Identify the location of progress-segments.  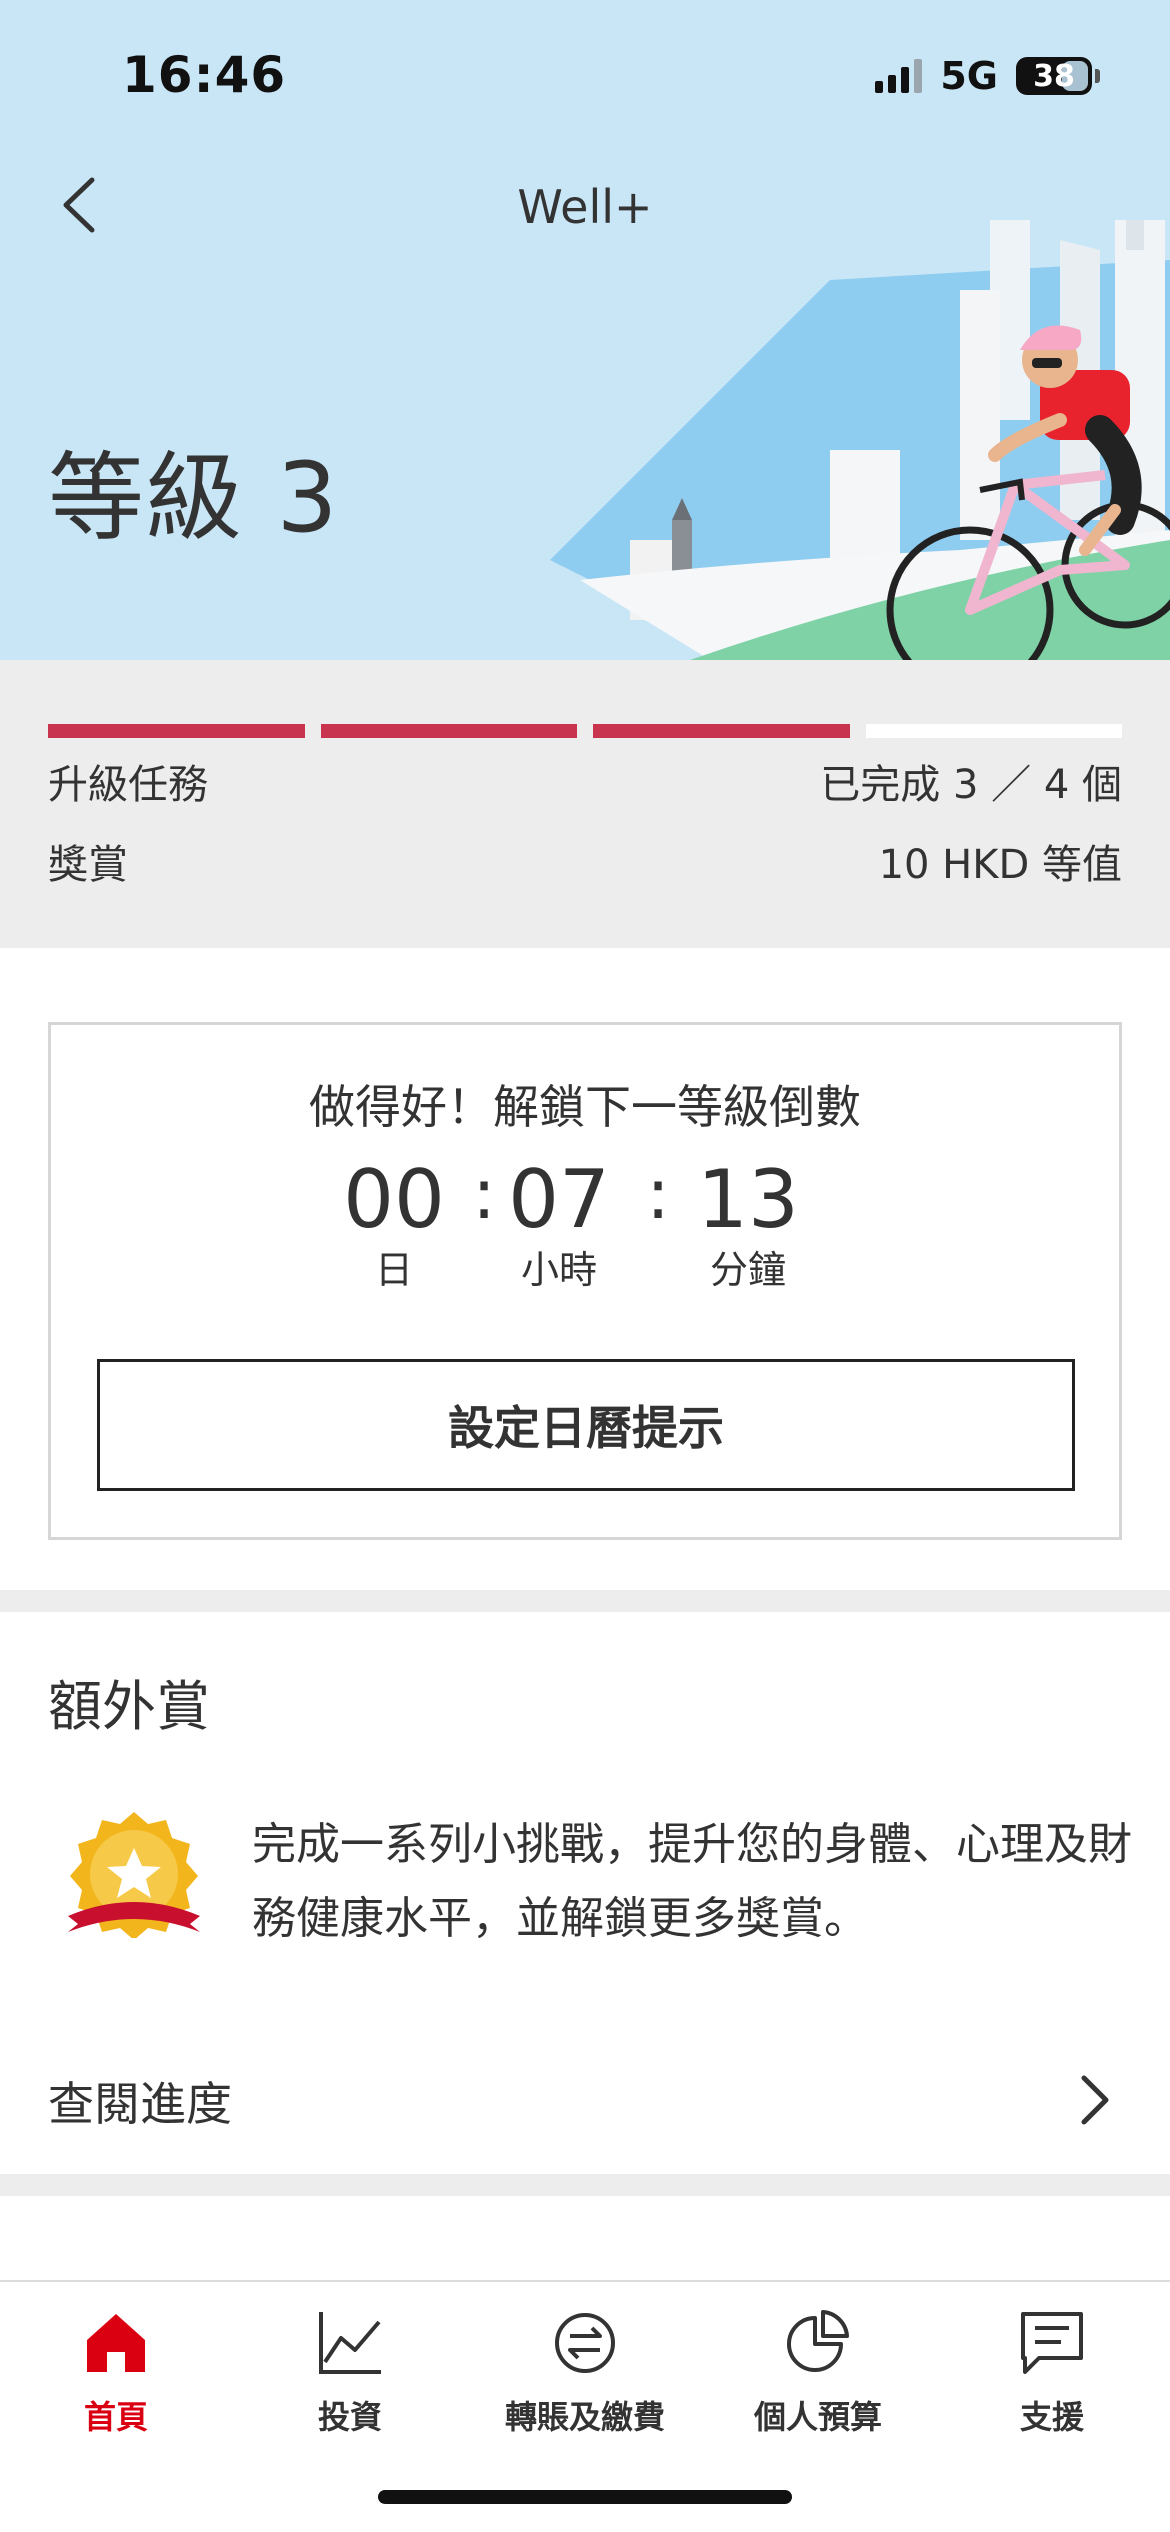
(585, 731).